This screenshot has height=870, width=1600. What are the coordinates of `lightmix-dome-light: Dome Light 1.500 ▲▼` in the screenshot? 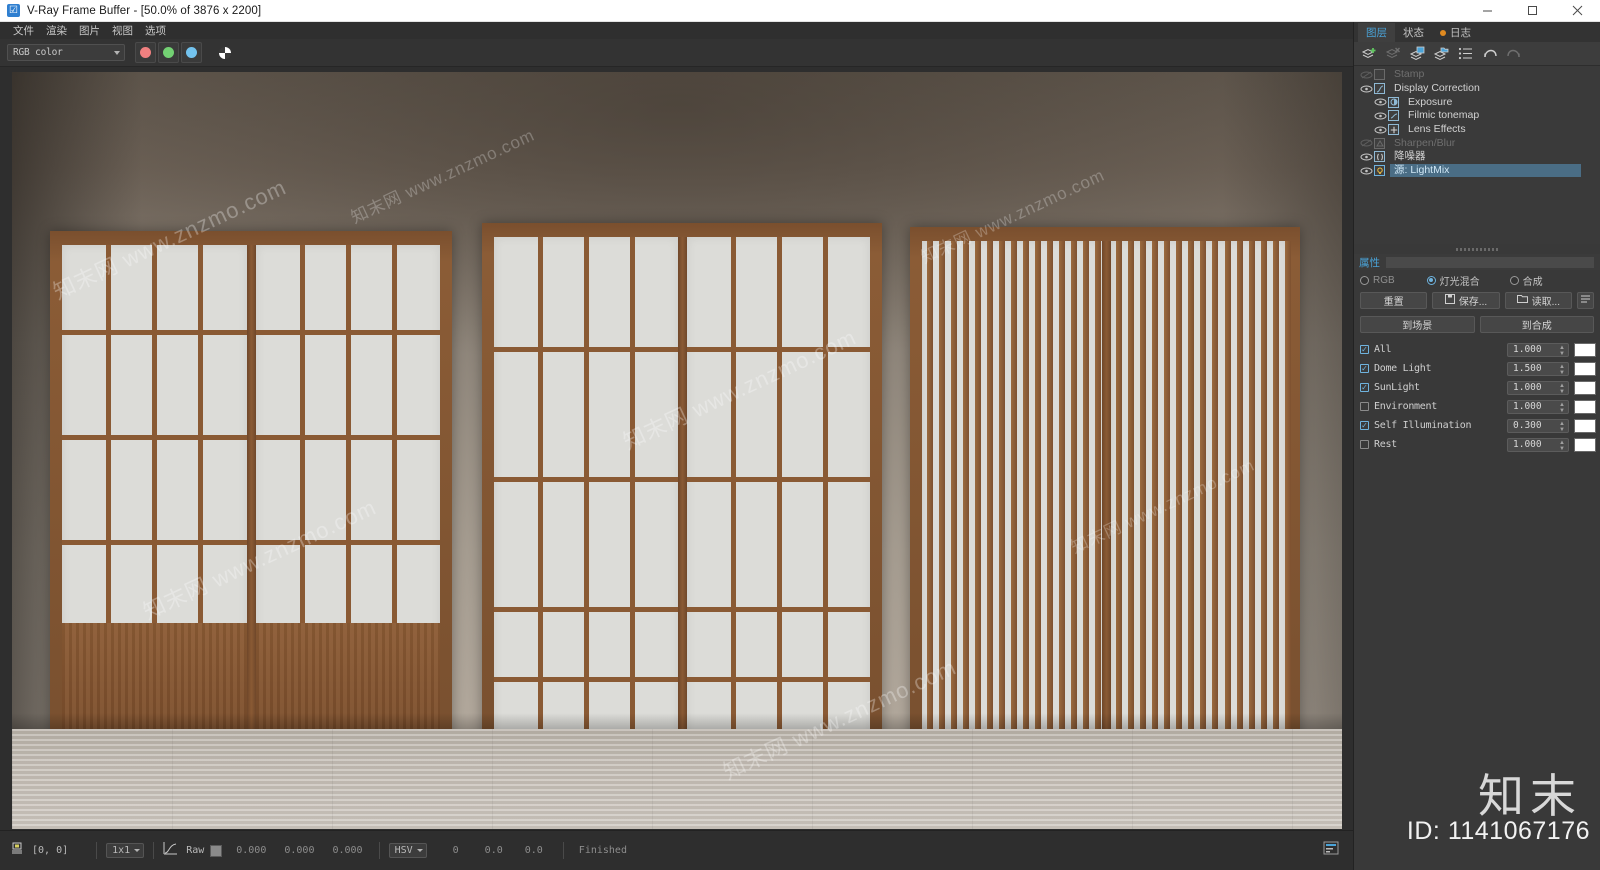 It's located at (1477, 368).